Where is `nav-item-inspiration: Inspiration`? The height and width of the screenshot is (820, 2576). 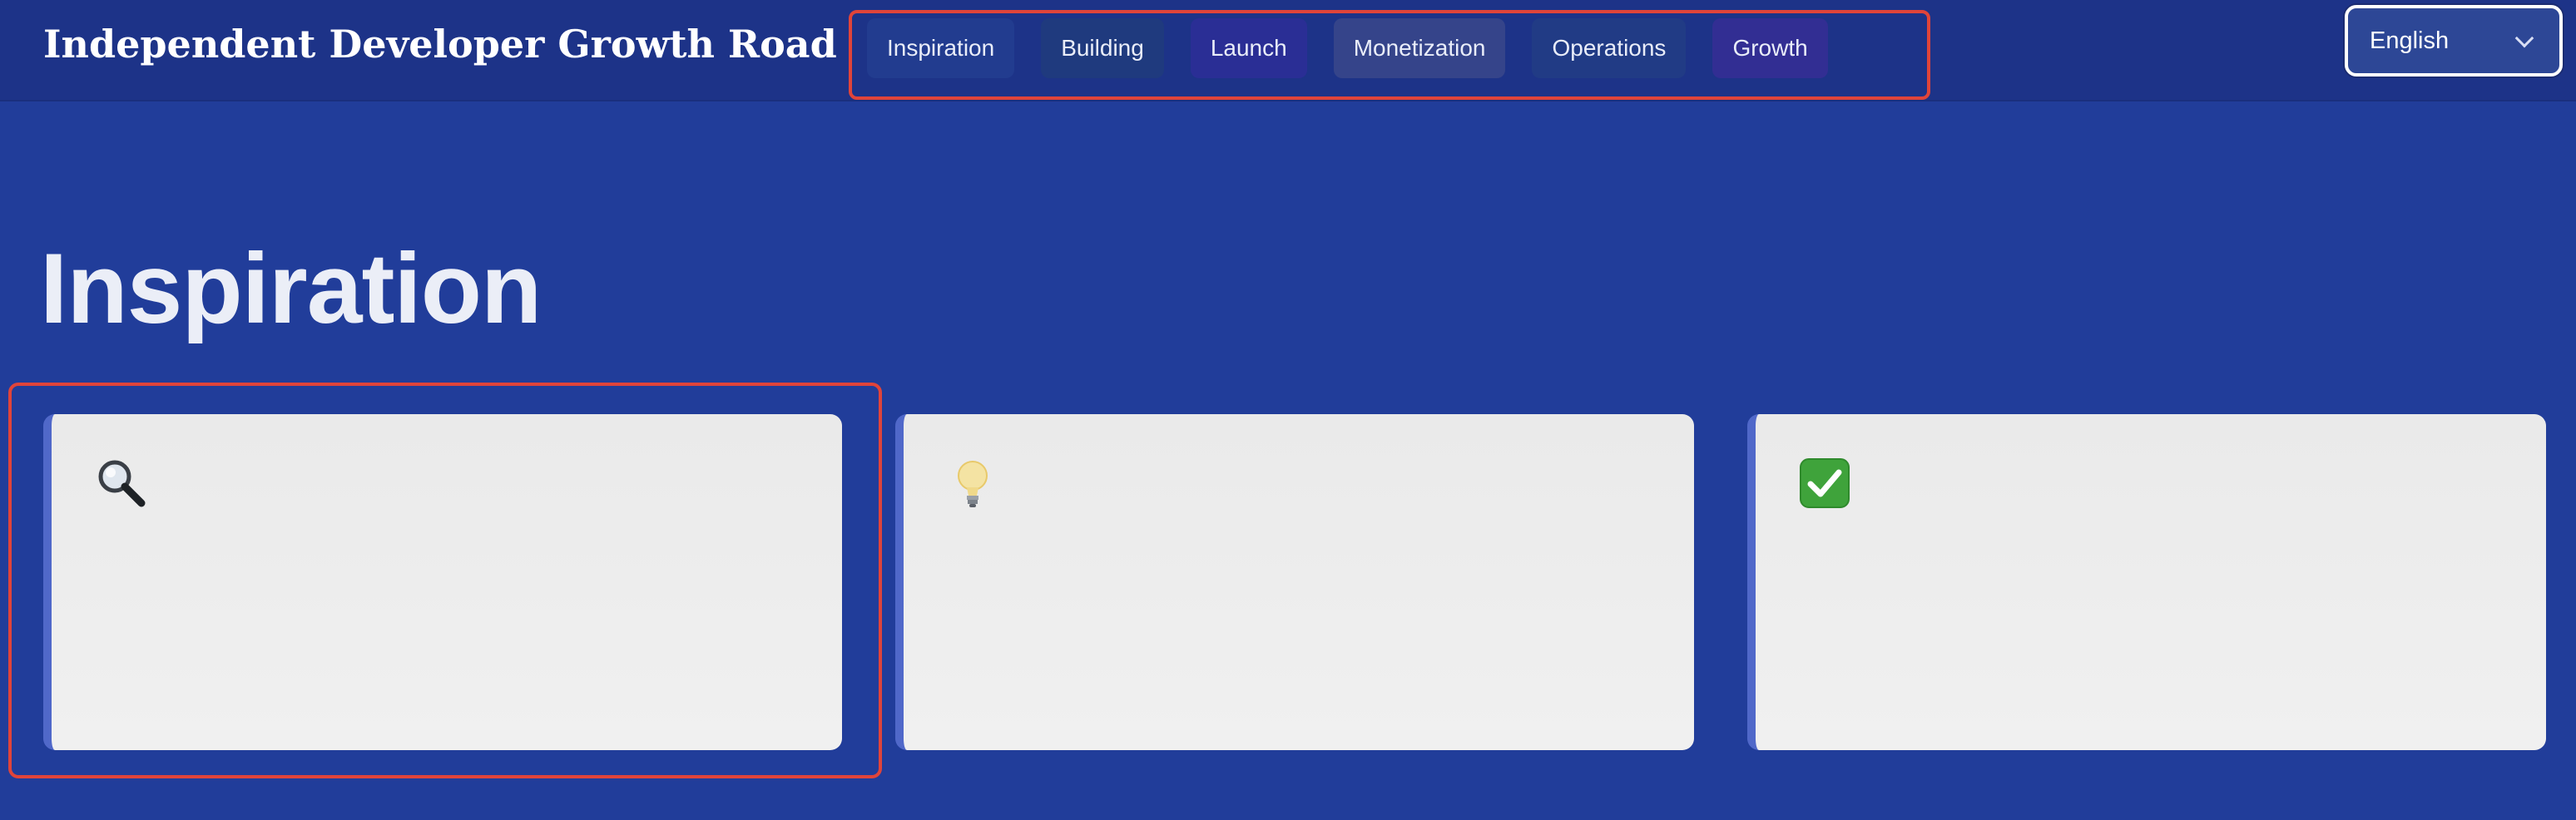
nav-item-inspiration: Inspiration is located at coordinates (941, 48).